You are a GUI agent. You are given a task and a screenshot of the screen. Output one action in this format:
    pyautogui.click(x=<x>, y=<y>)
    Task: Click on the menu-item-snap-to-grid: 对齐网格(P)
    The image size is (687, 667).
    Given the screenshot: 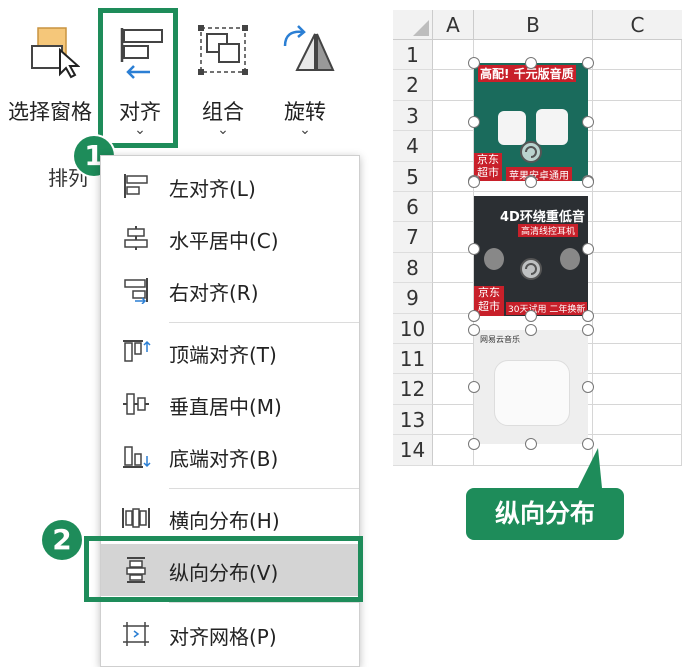 What is the action you would take?
    pyautogui.click(x=230, y=634)
    